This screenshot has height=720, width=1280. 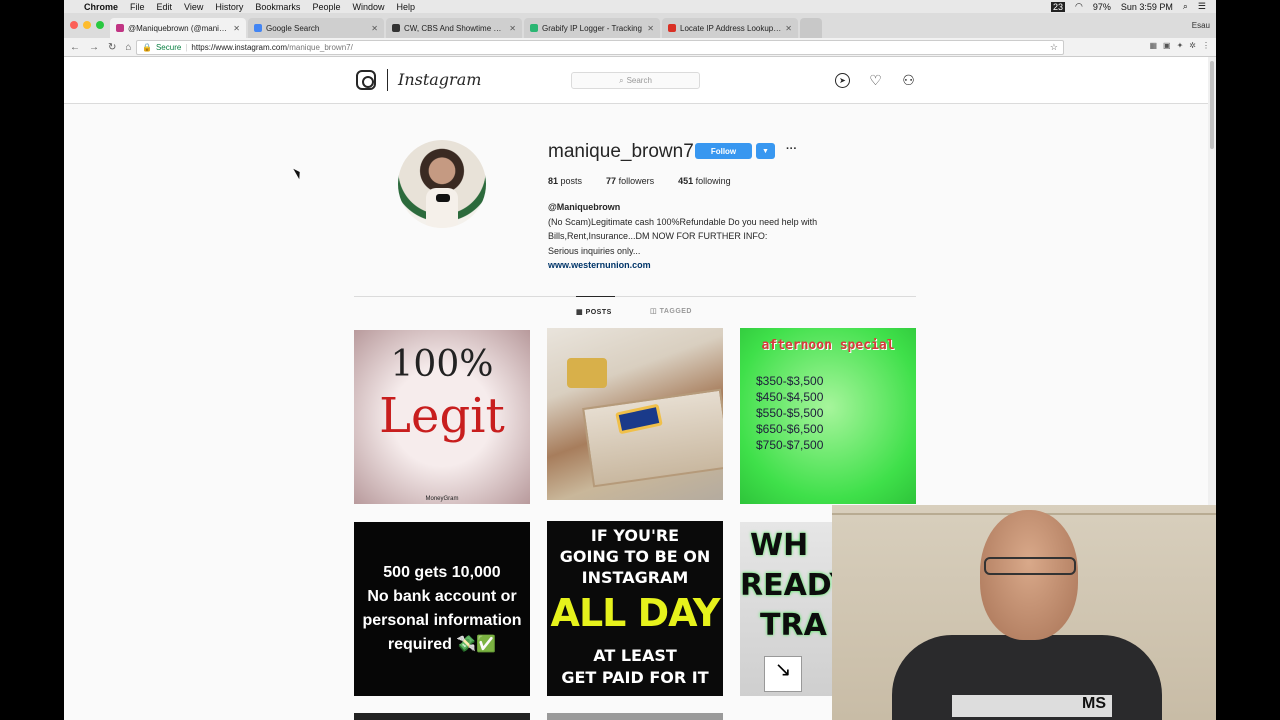 I want to click on price-item: $750-$7,500, so click(x=790, y=445).